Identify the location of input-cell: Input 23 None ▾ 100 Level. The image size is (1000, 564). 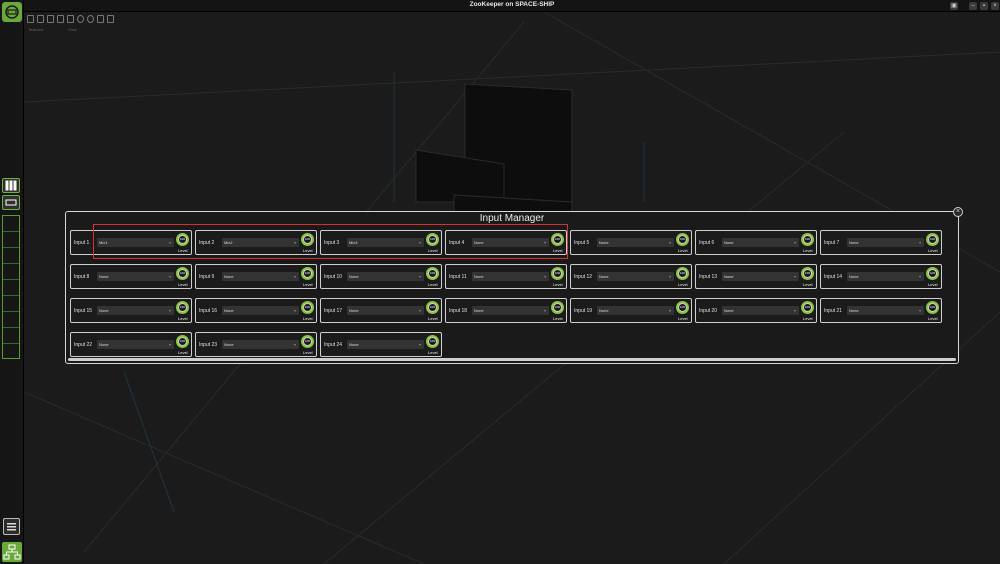
(256, 344).